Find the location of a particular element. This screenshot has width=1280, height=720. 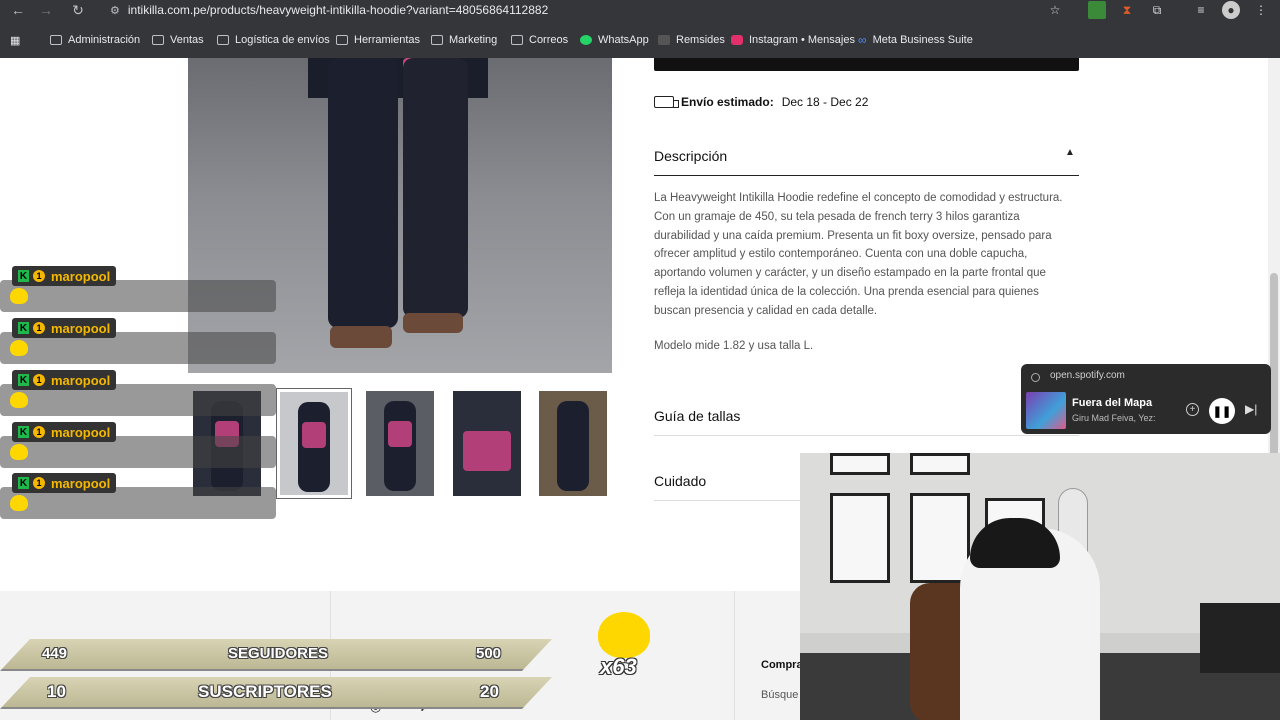

bookmark-herramientas: Herramientas is located at coordinates (378, 40).